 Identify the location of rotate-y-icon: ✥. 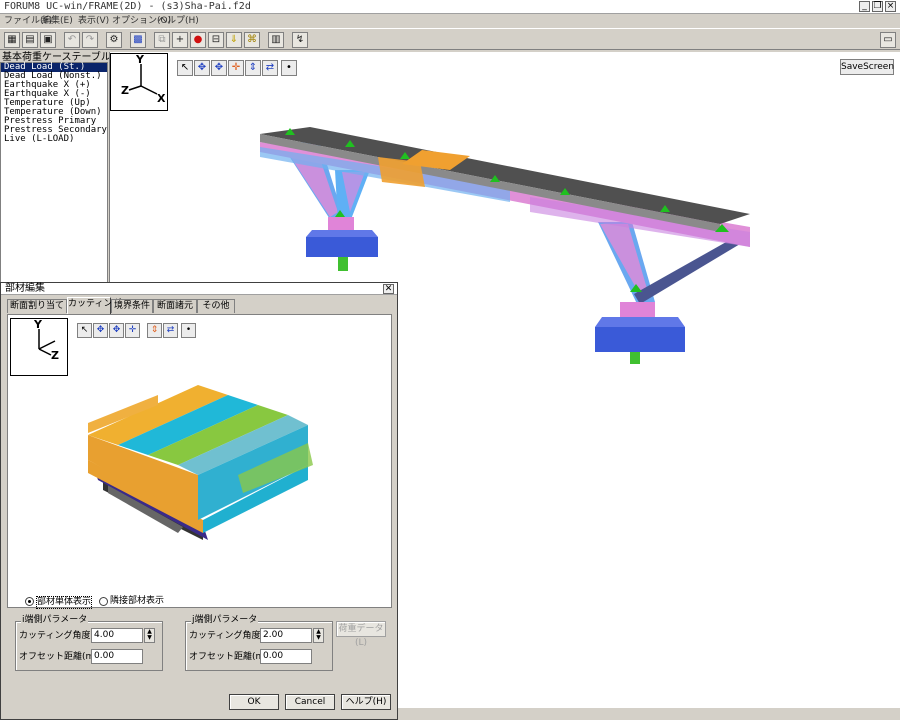
(219, 68).